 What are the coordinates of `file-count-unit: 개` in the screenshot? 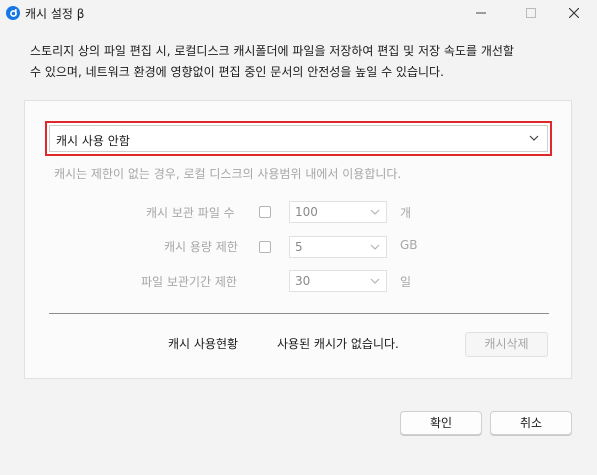 It's located at (406, 213).